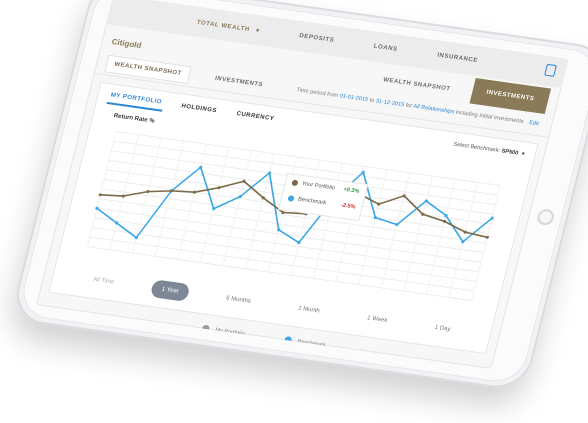  What do you see at coordinates (408, 106) in the screenshot?
I see `time-period-for-word: for` at bounding box center [408, 106].